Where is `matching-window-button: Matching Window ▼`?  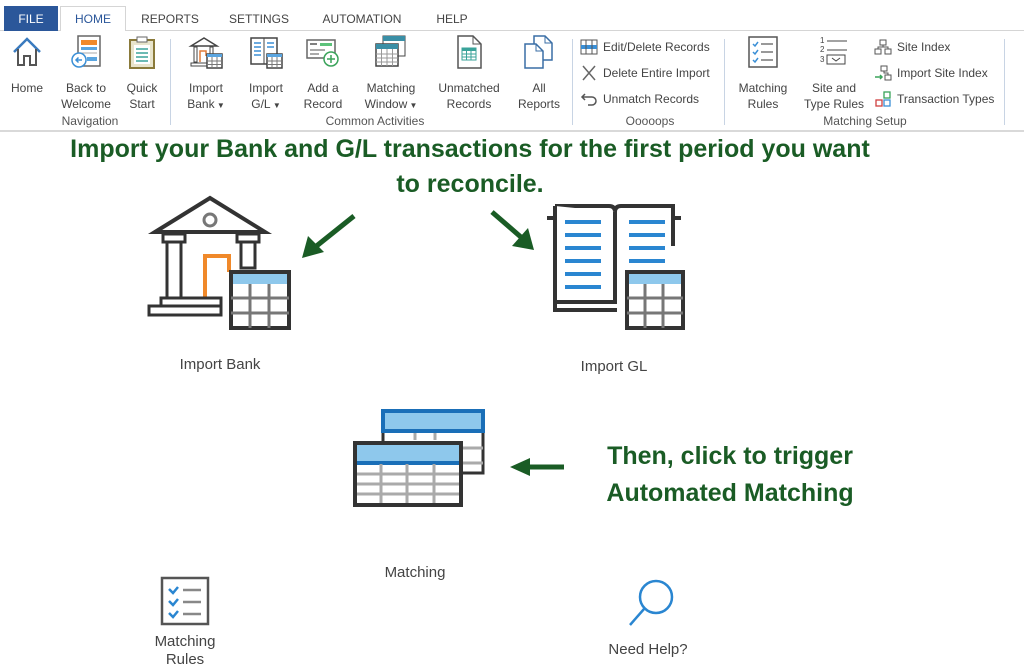 matching-window-button: Matching Window ▼ is located at coordinates (391, 74).